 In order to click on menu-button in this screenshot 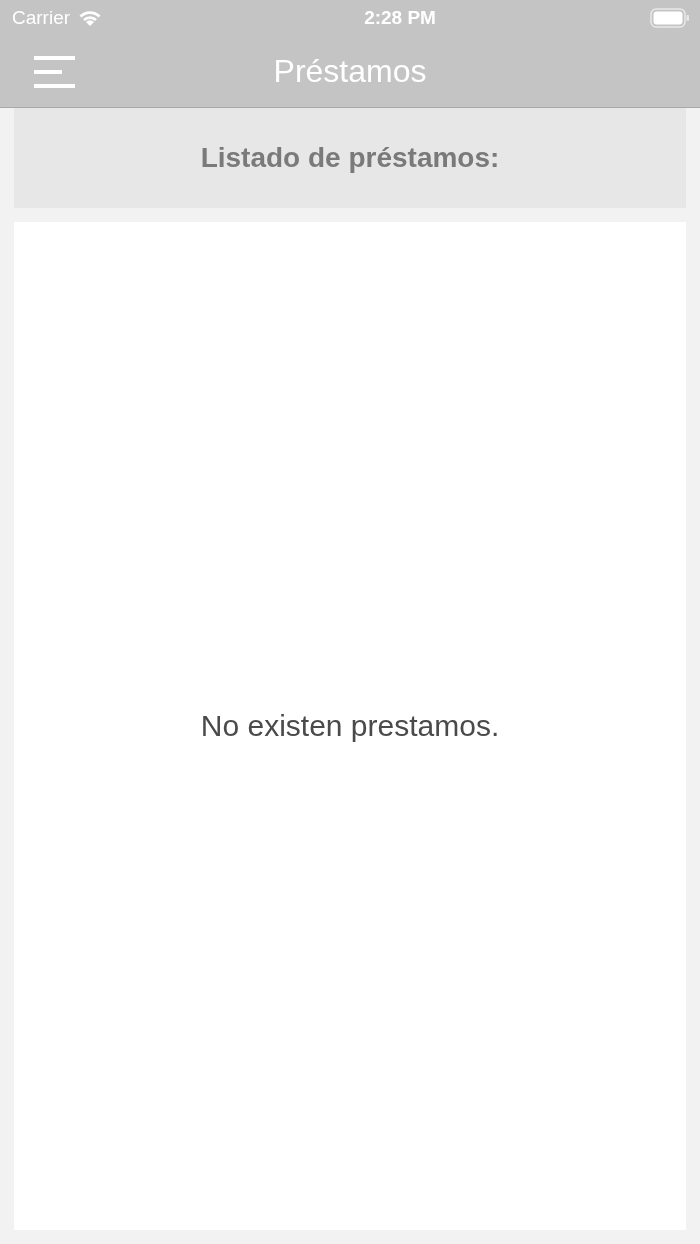, I will do `click(55, 72)`.